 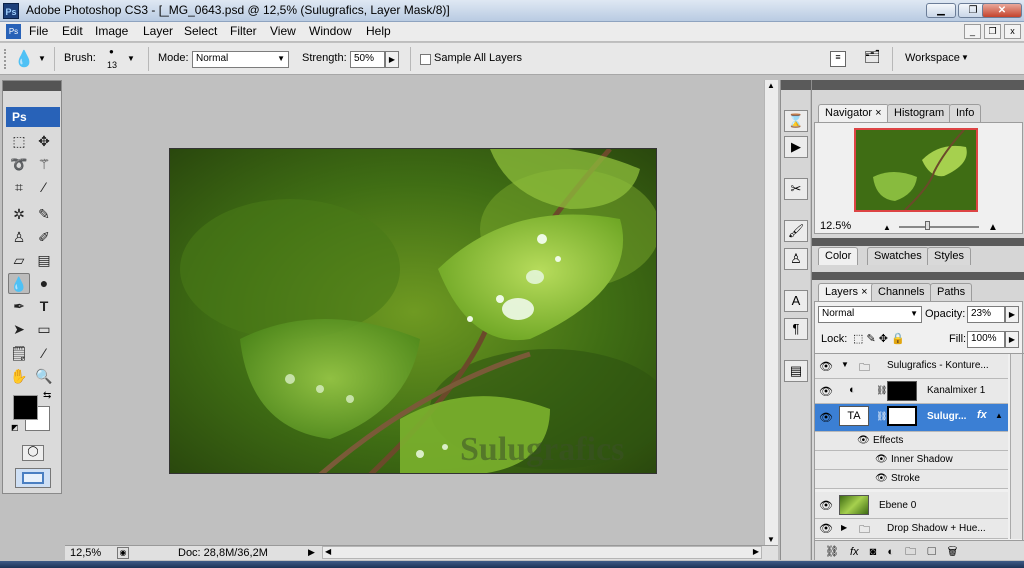 What do you see at coordinates (85, 553) in the screenshot?
I see `status-zoom: 12,5%` at bounding box center [85, 553].